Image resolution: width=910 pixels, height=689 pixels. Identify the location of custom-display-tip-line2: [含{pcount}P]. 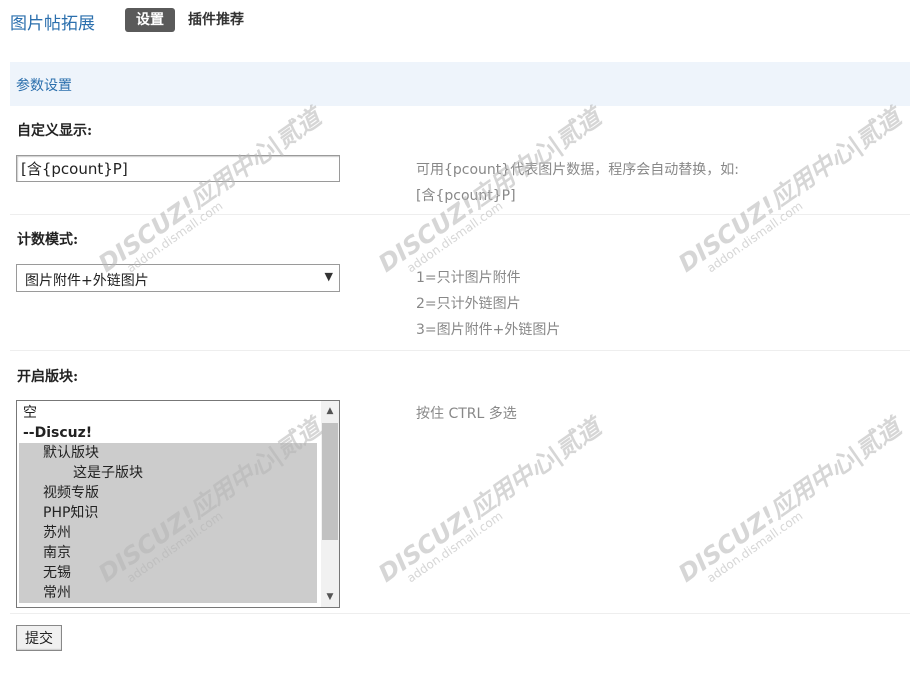
(466, 196).